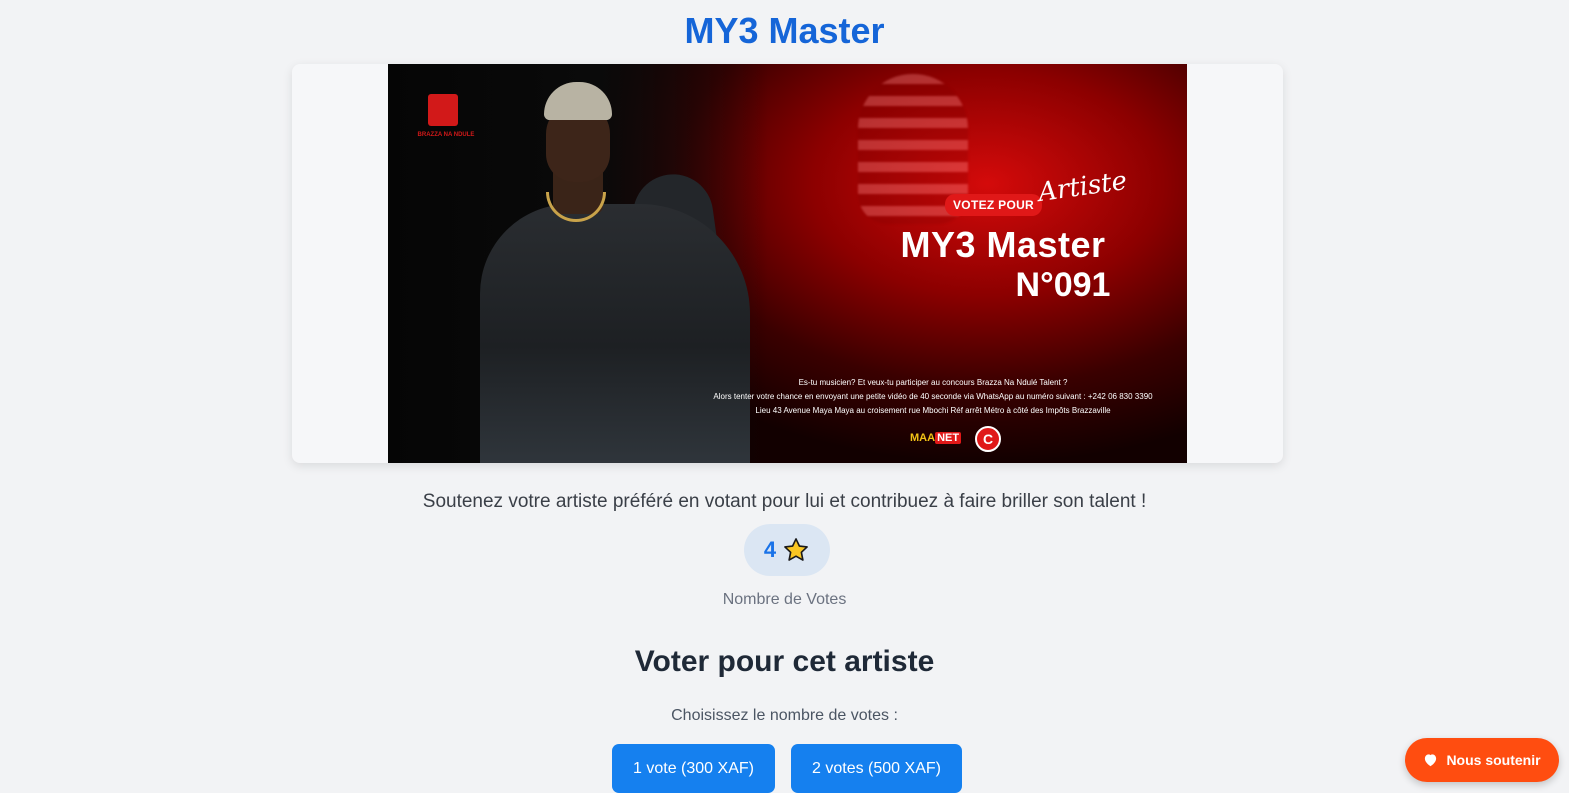  Describe the element at coordinates (936, 438) in the screenshot. I see `mynet-logo: MAA NET` at that location.